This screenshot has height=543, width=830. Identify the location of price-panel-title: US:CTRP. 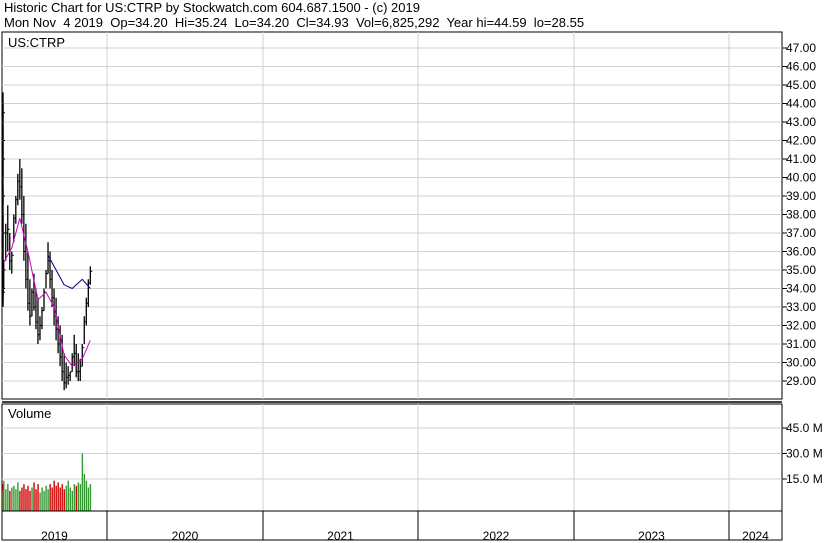
(36, 42).